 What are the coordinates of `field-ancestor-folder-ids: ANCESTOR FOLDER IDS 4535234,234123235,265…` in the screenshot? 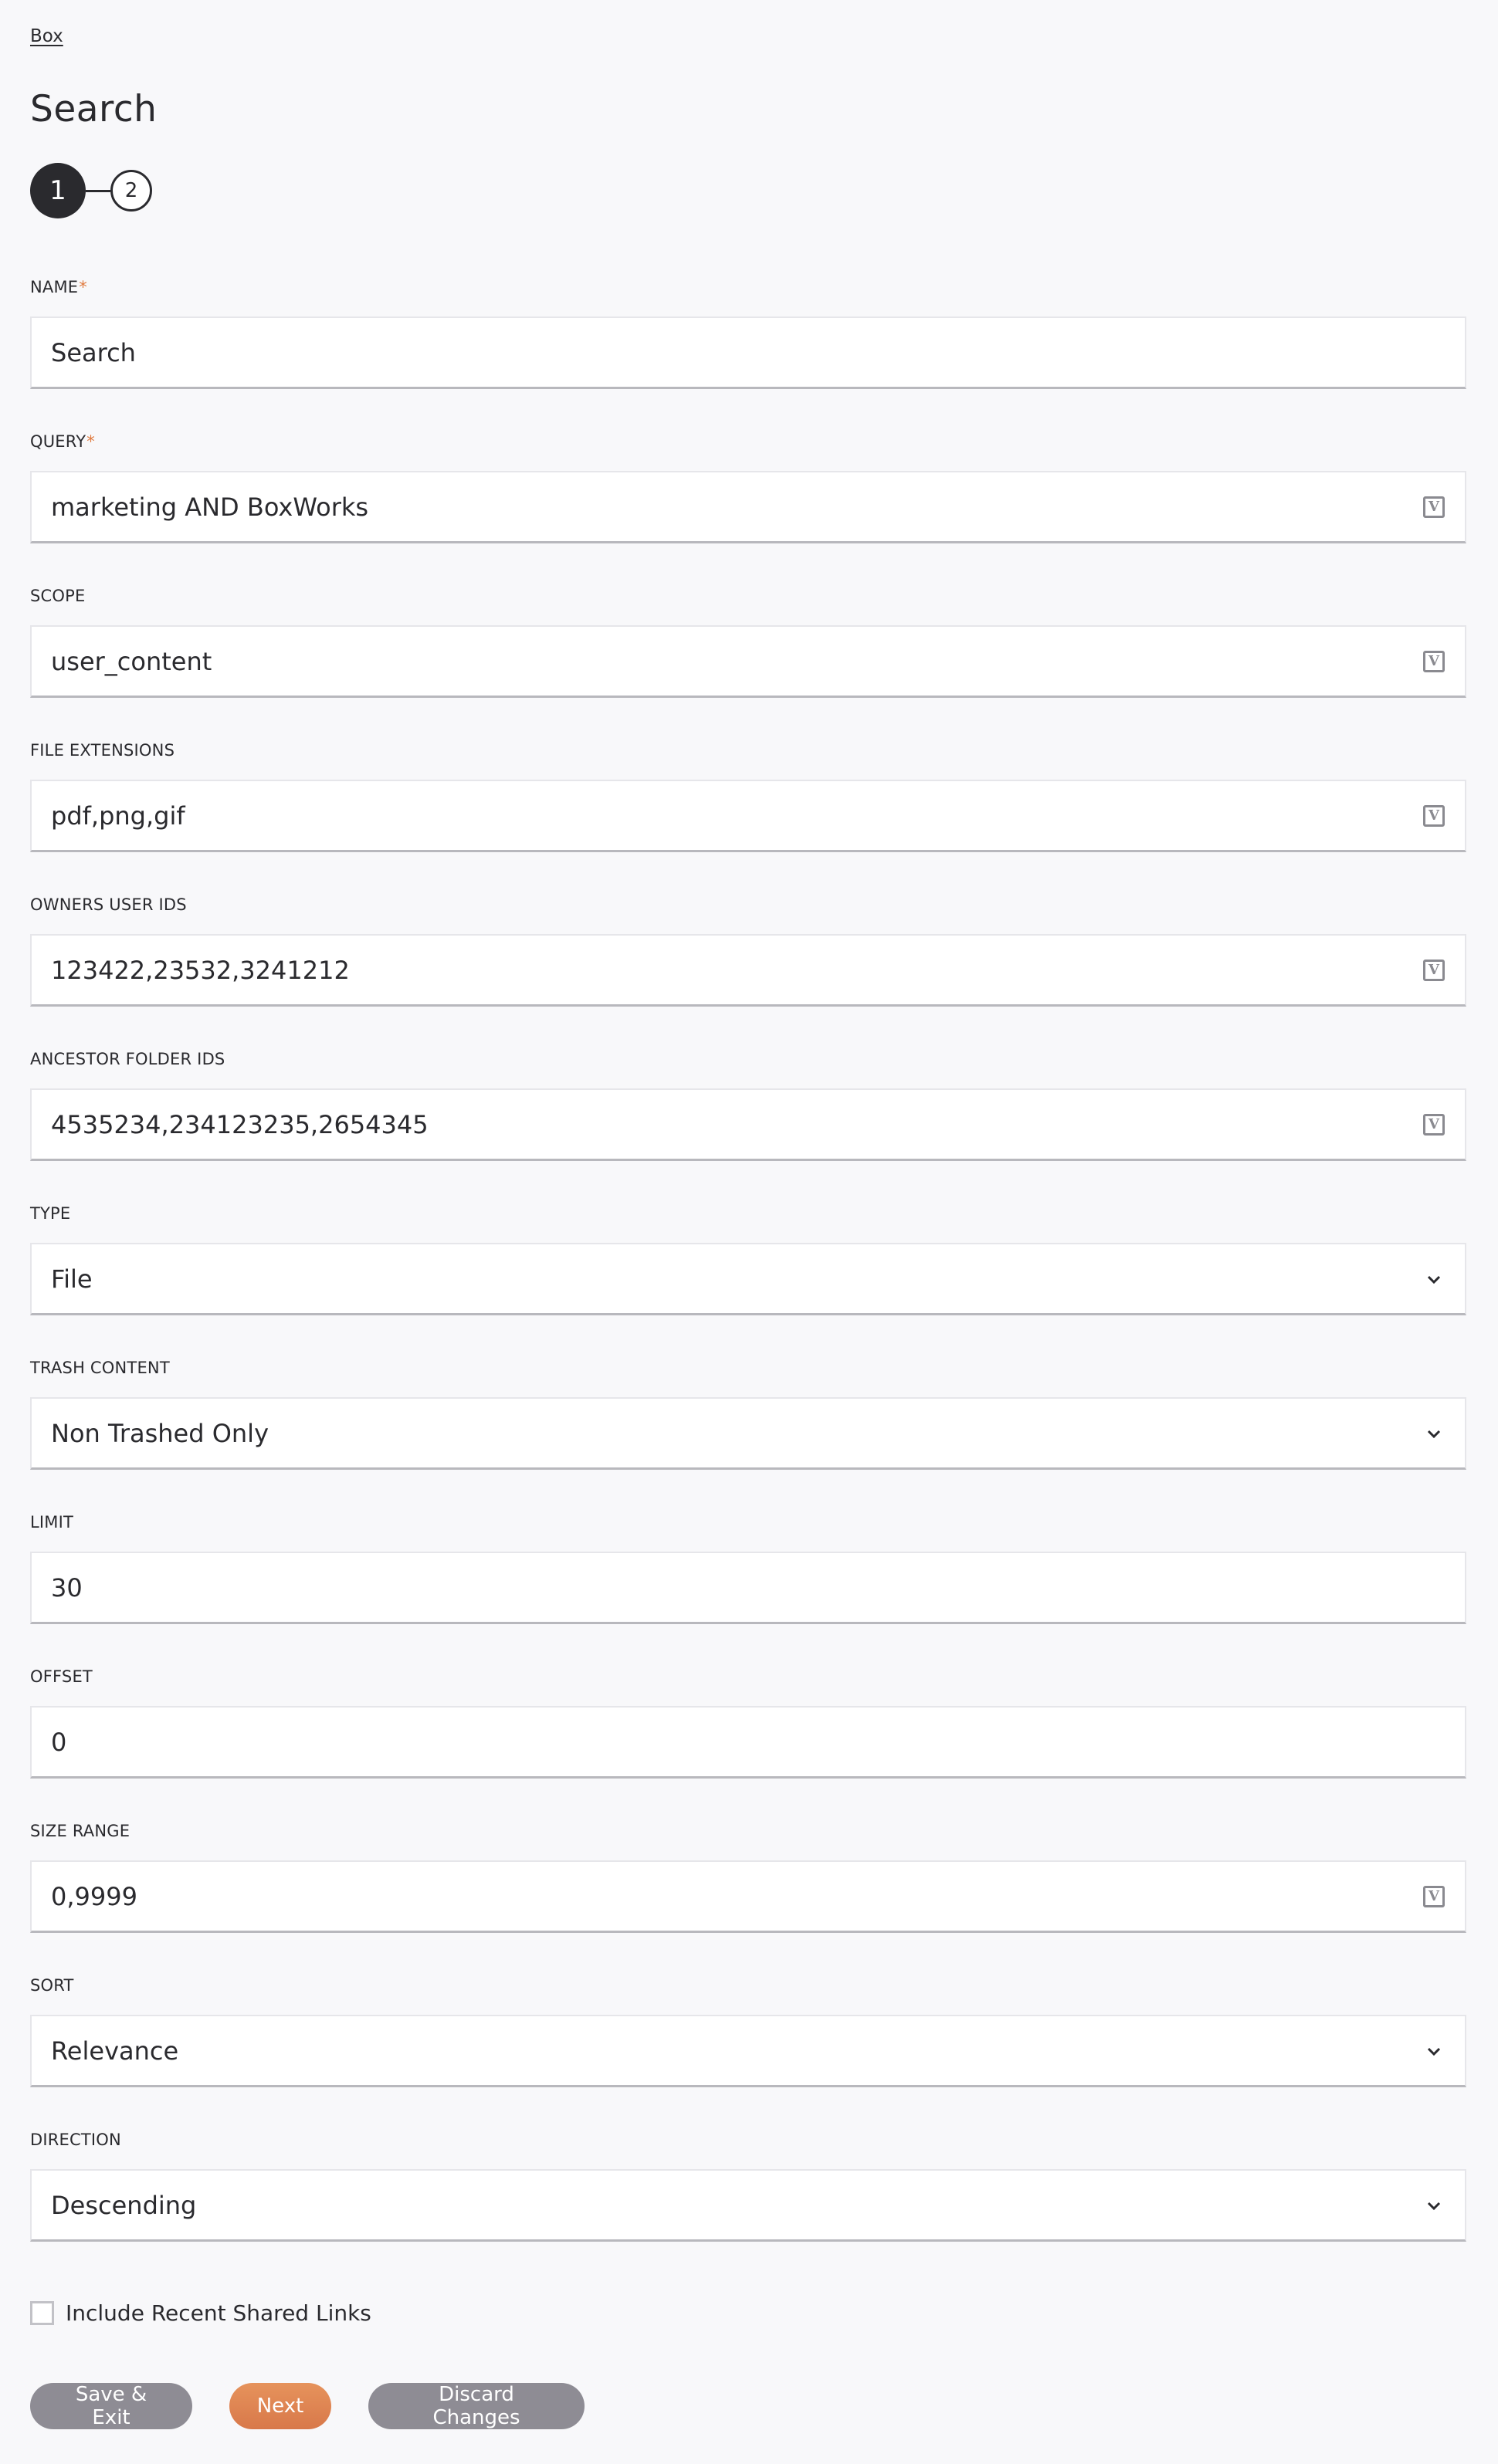 It's located at (748, 1127).